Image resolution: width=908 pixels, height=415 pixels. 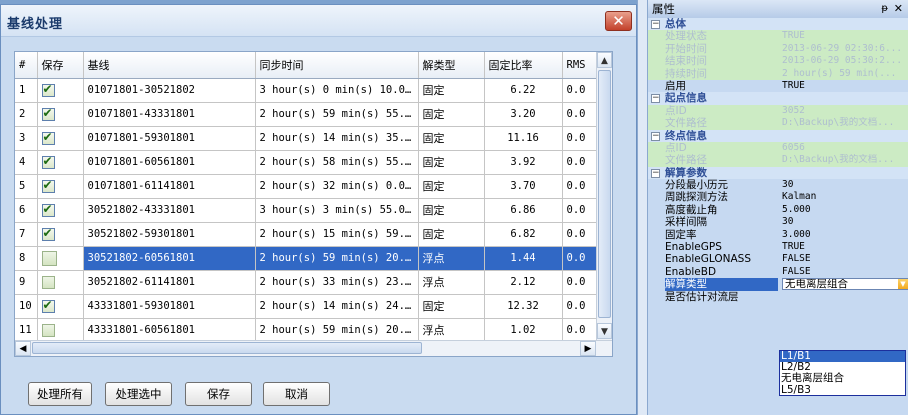 I want to click on solution-type-cell: 固定, so click(x=451, y=138).